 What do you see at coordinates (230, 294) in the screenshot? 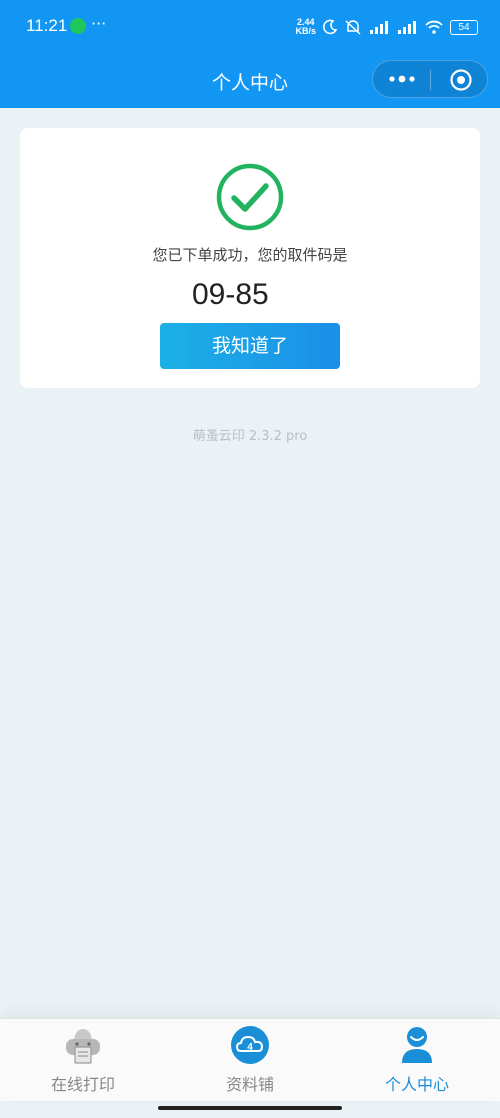
I see `pickup-code: 09-85` at bounding box center [230, 294].